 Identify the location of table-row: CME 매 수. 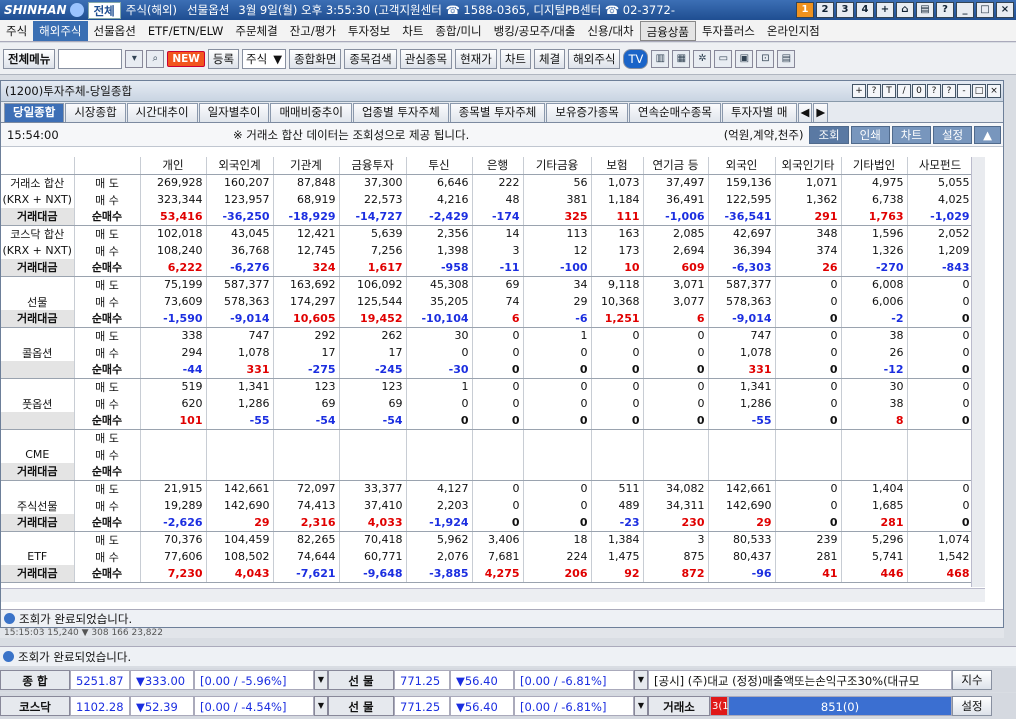
(487, 454).